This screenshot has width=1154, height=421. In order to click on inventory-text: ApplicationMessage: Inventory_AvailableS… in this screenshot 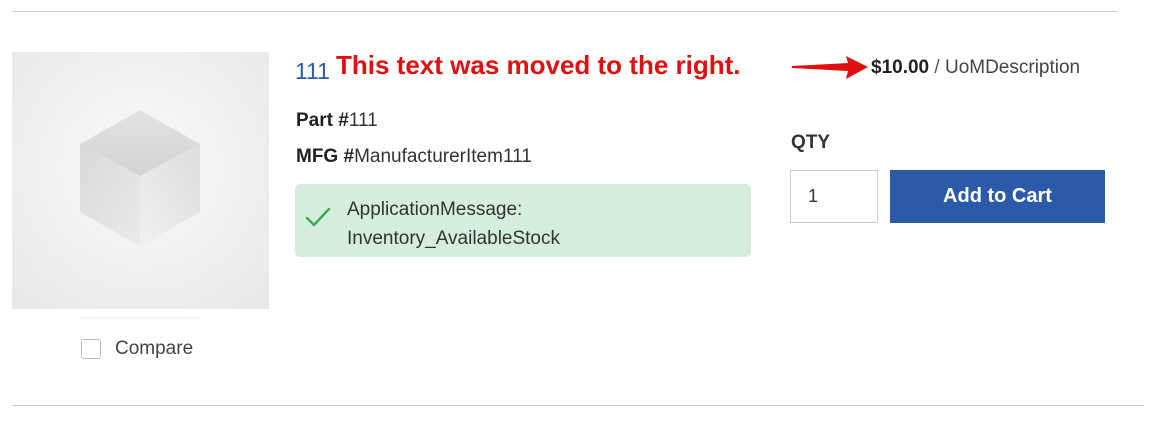, I will do `click(453, 224)`.